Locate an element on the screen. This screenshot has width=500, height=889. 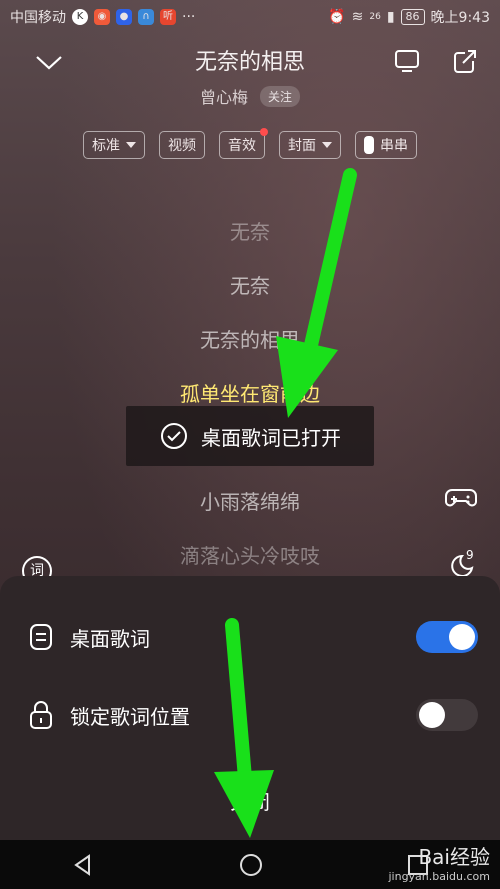
chip-label: 音效 is located at coordinates (242, 146).